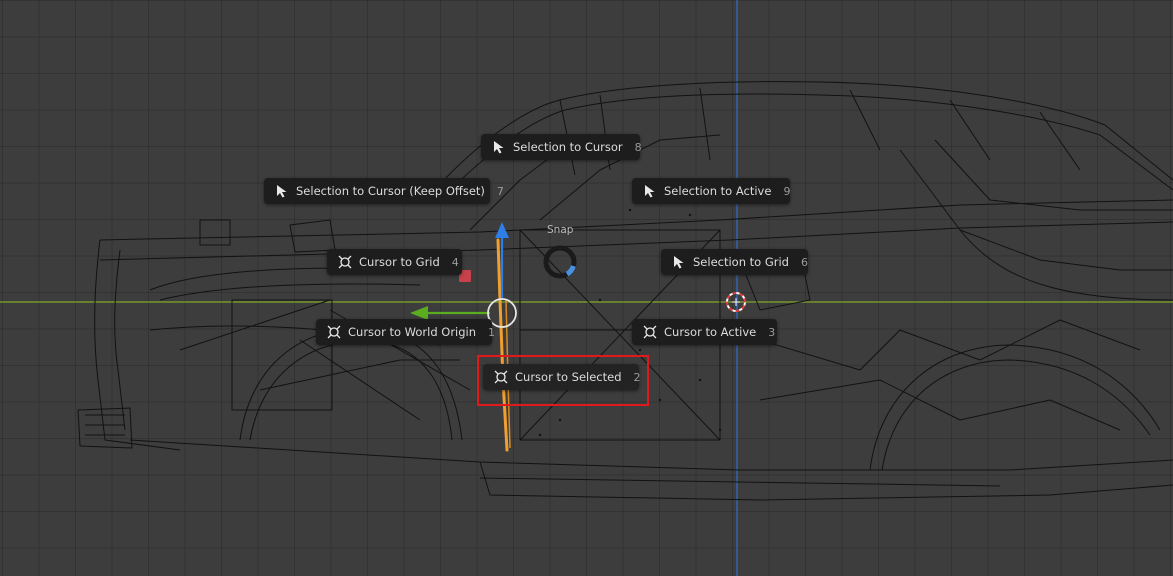 The image size is (1173, 576). I want to click on pie-item-selection-to-active: Selection to Active 9, so click(711, 191).